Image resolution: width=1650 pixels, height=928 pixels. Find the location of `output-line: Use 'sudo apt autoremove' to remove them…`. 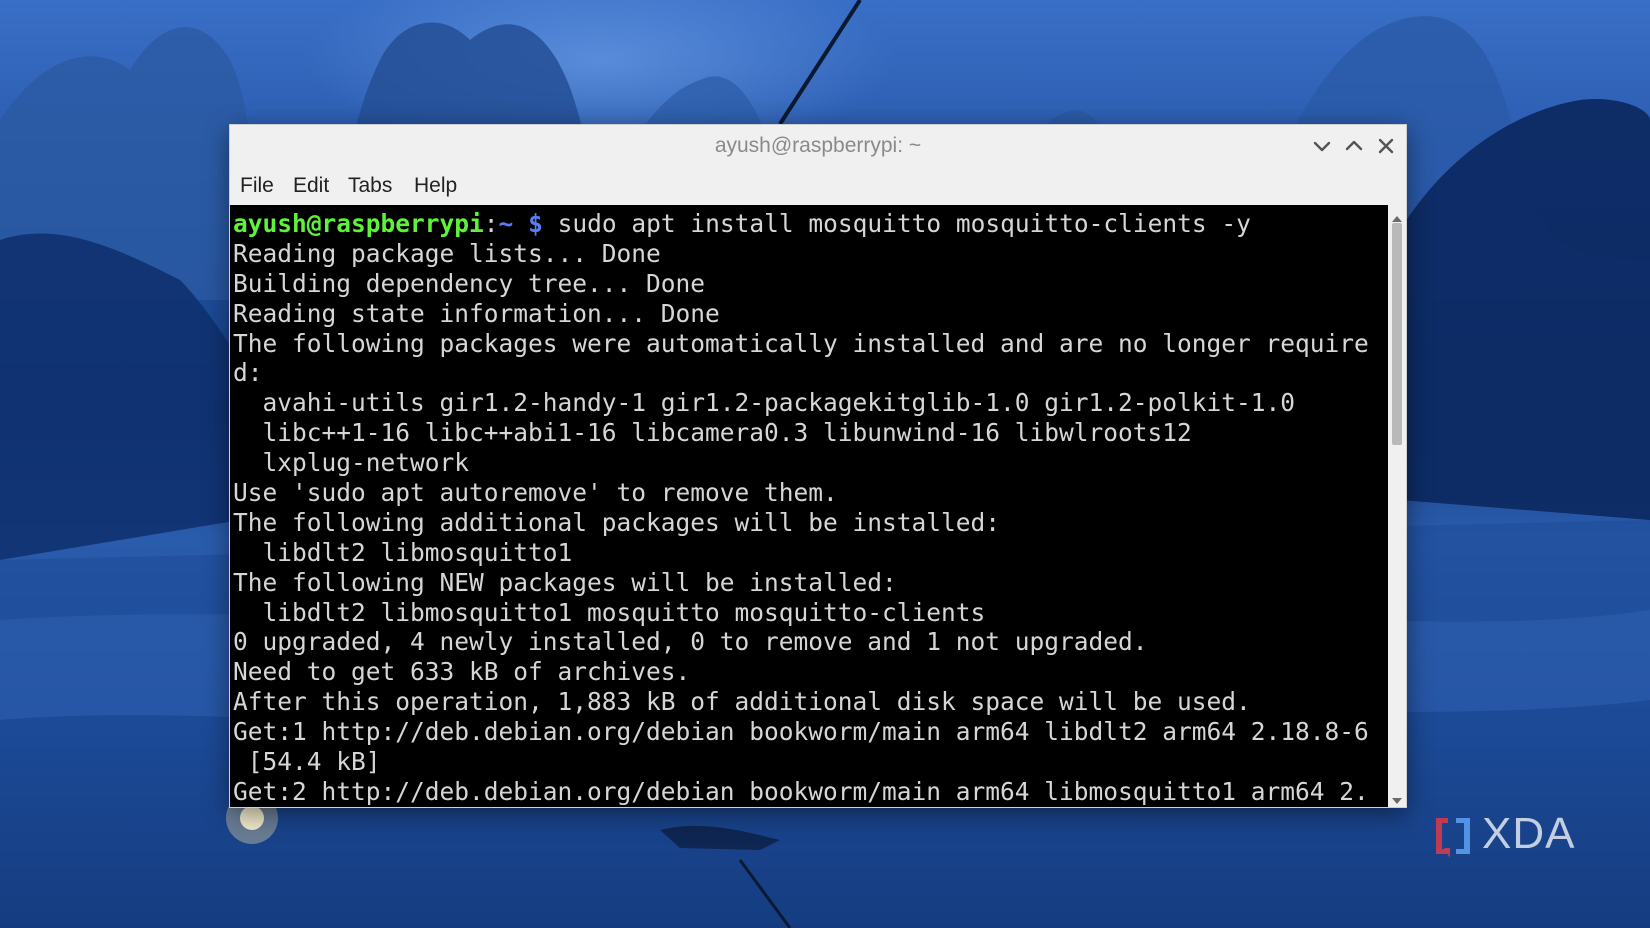

output-line: Use 'sudo apt autoremove' to remove them… is located at coordinates (535, 493).